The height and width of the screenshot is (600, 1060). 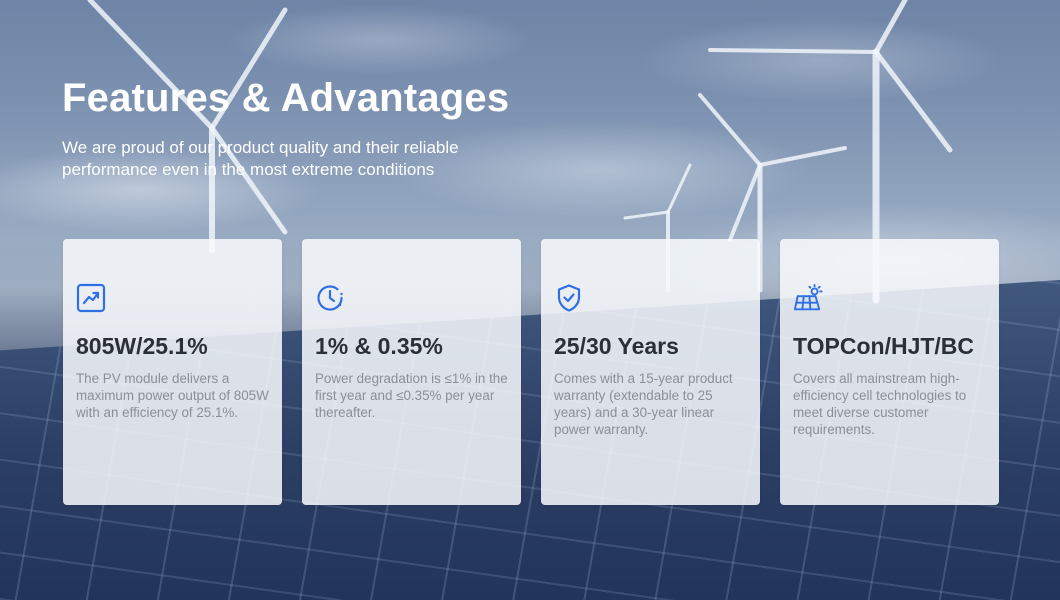 I want to click on page-title: Features & Advantages, so click(x=286, y=98).